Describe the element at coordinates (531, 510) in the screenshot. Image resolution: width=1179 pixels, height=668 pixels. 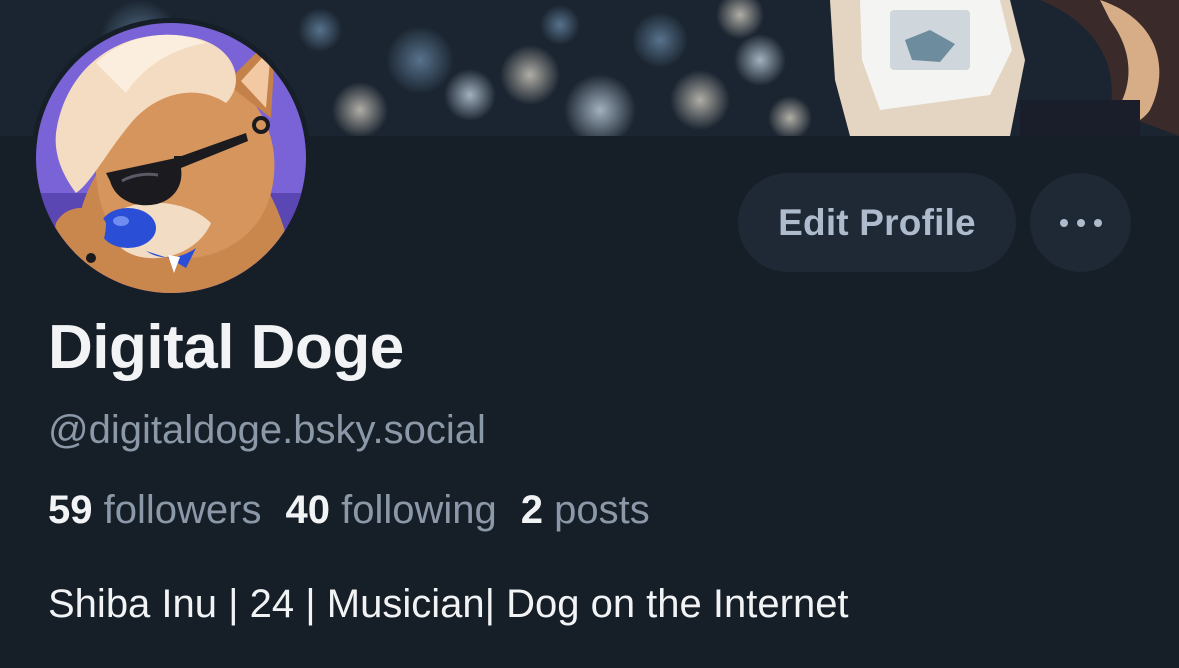
I see `posts-count: 2` at that location.